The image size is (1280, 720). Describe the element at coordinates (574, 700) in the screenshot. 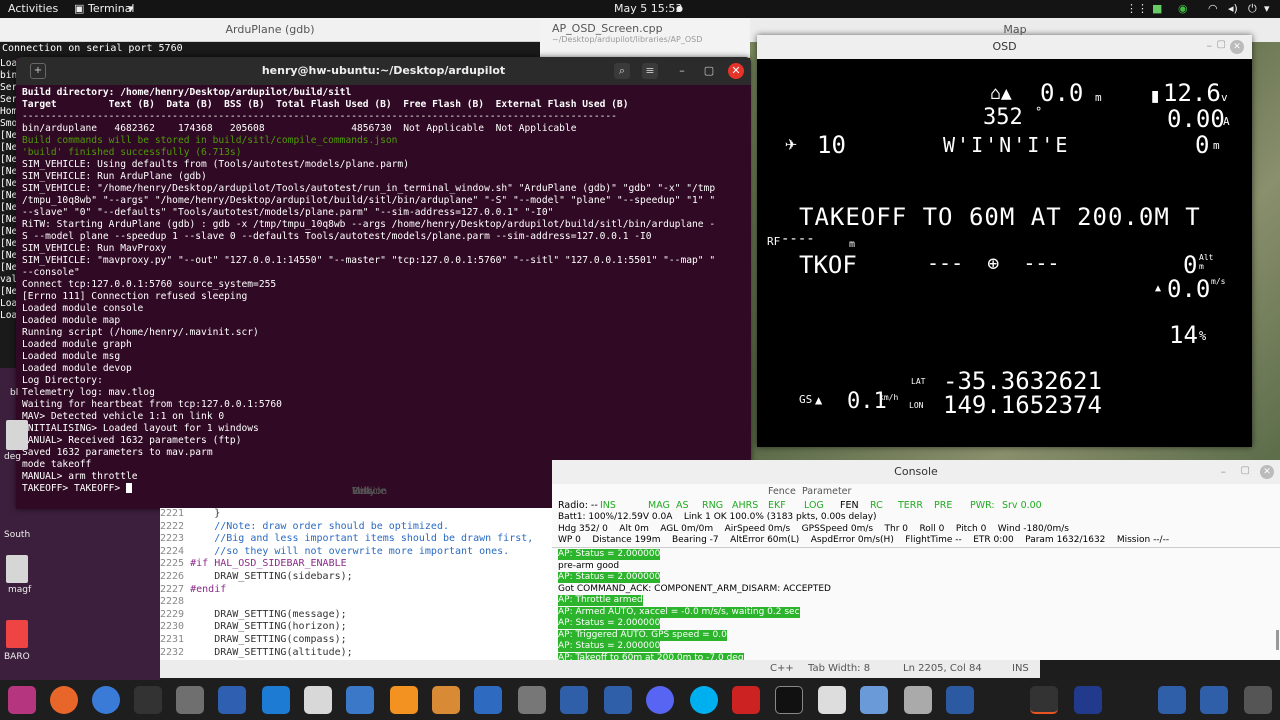

I see `mavproxy-icon` at that location.